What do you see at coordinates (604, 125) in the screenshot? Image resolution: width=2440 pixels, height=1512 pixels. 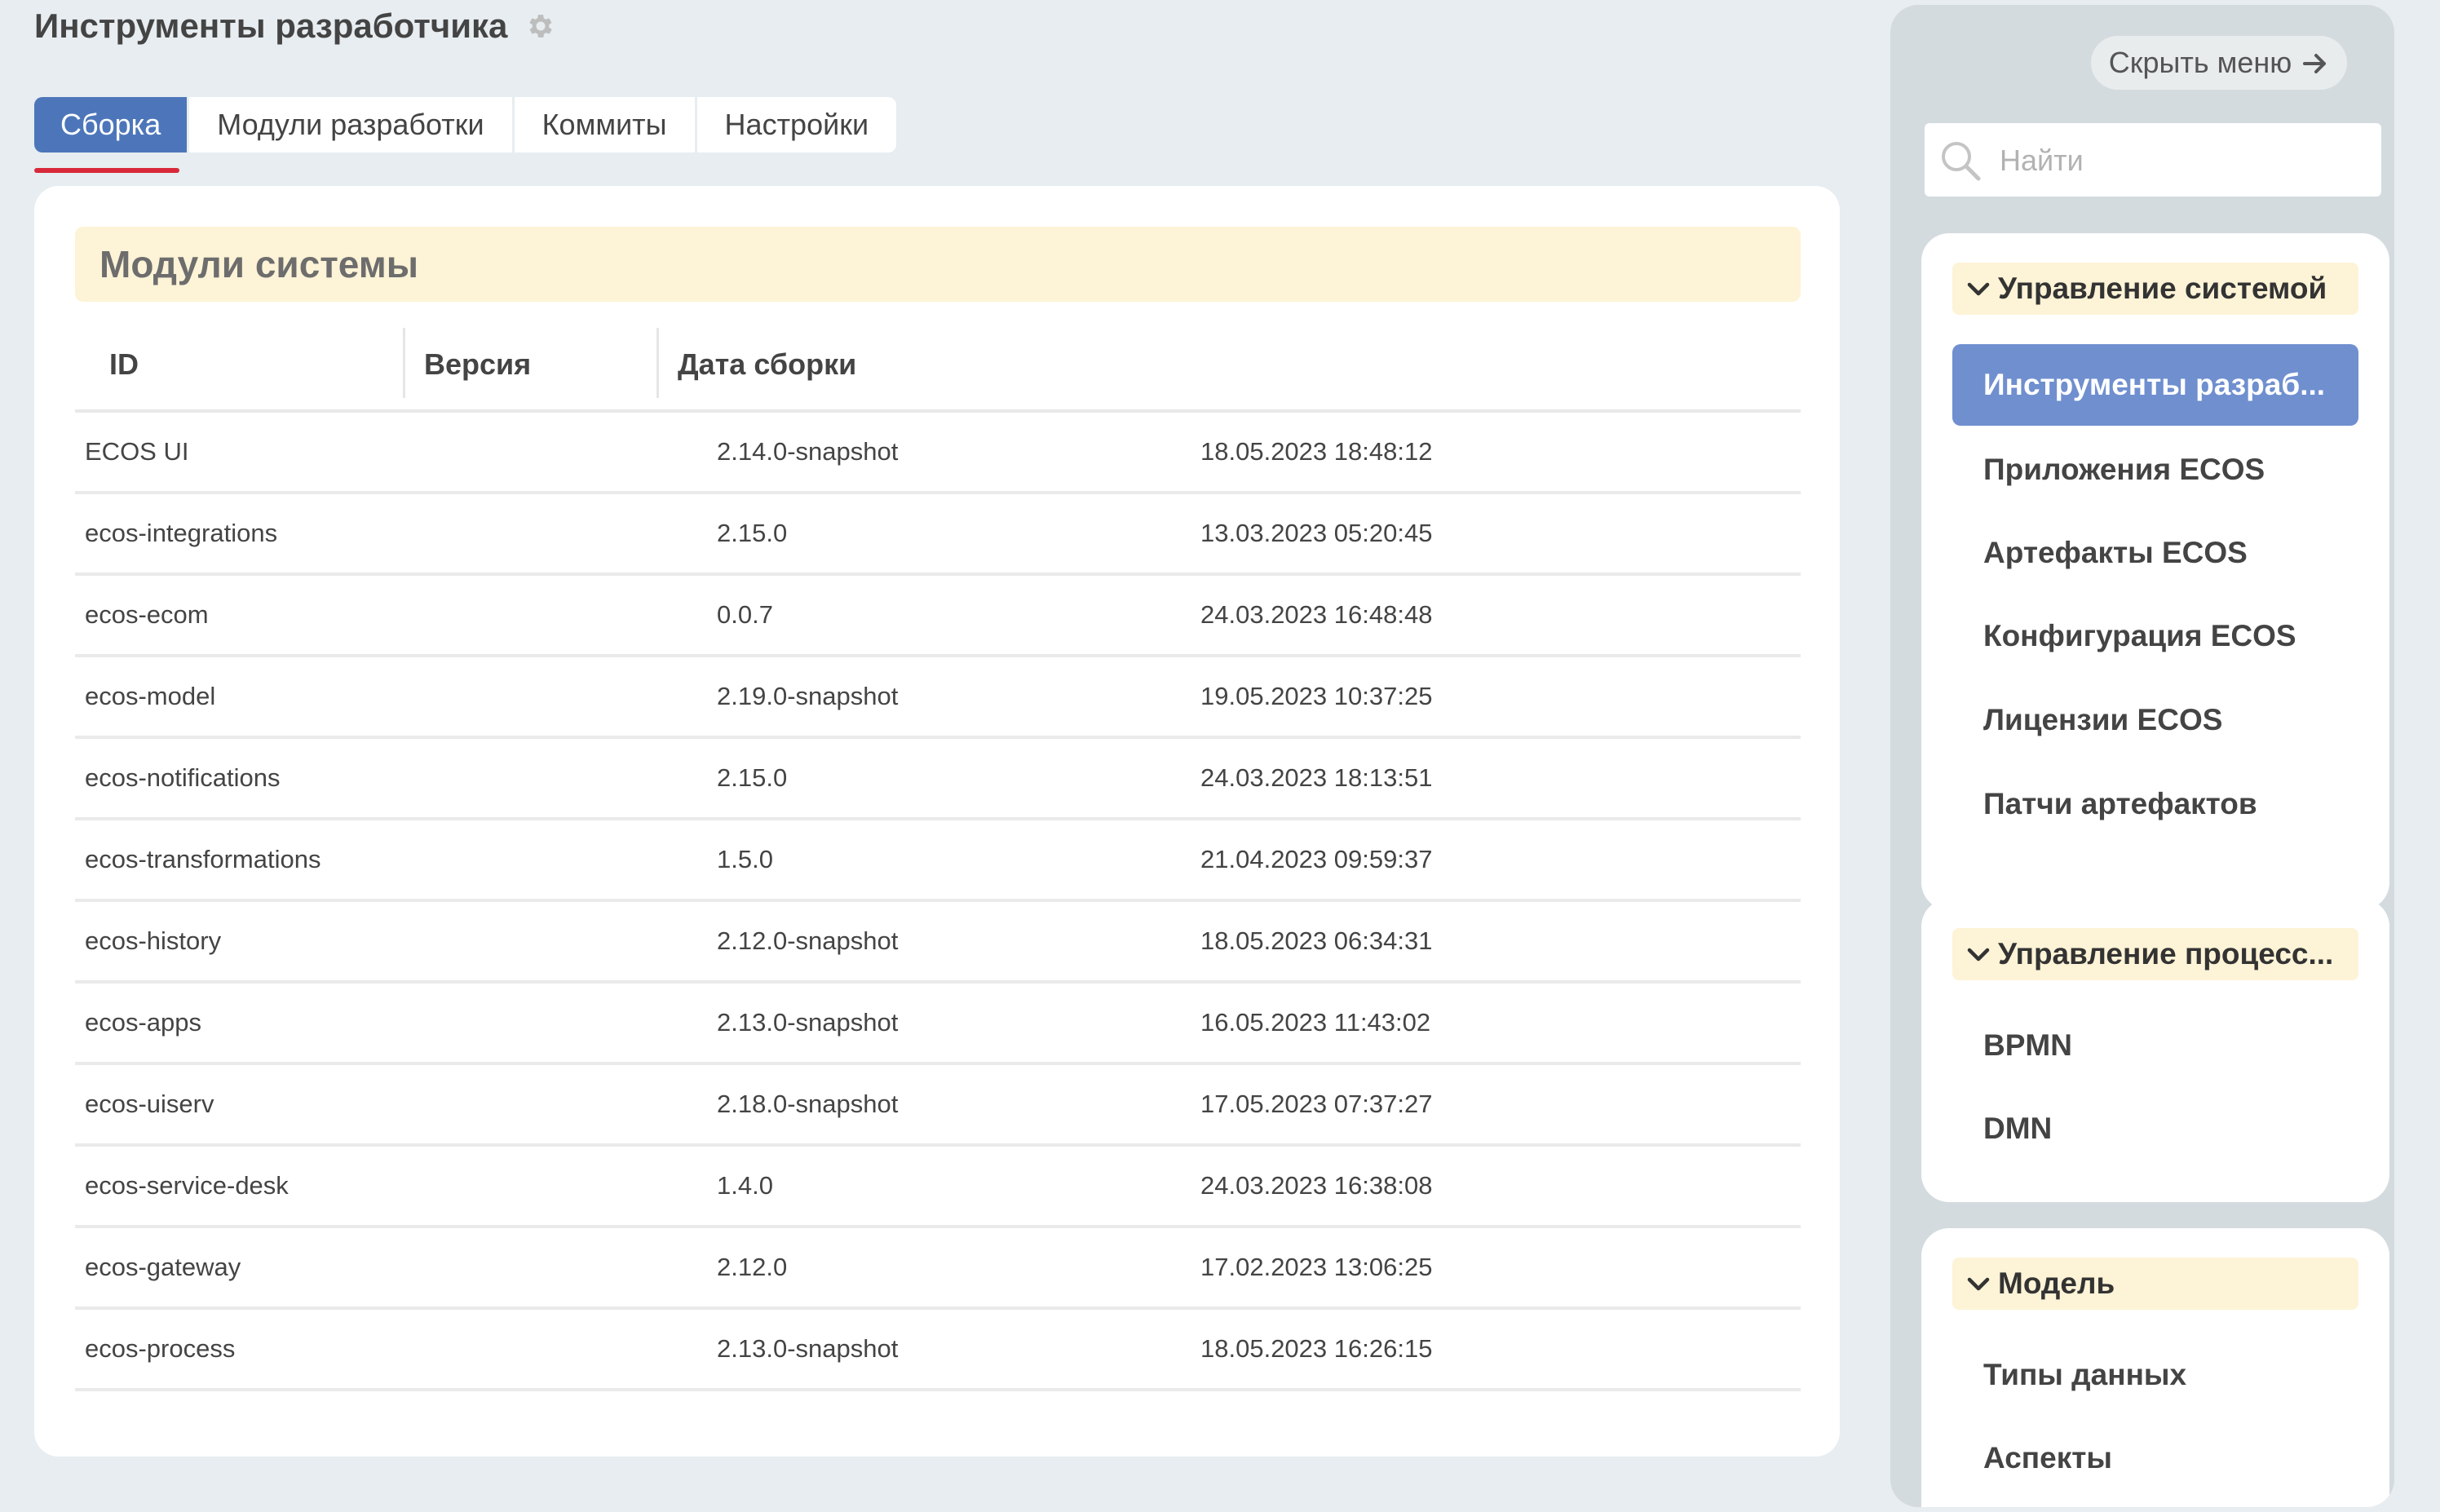 I see `tab-commits: Коммиты` at bounding box center [604, 125].